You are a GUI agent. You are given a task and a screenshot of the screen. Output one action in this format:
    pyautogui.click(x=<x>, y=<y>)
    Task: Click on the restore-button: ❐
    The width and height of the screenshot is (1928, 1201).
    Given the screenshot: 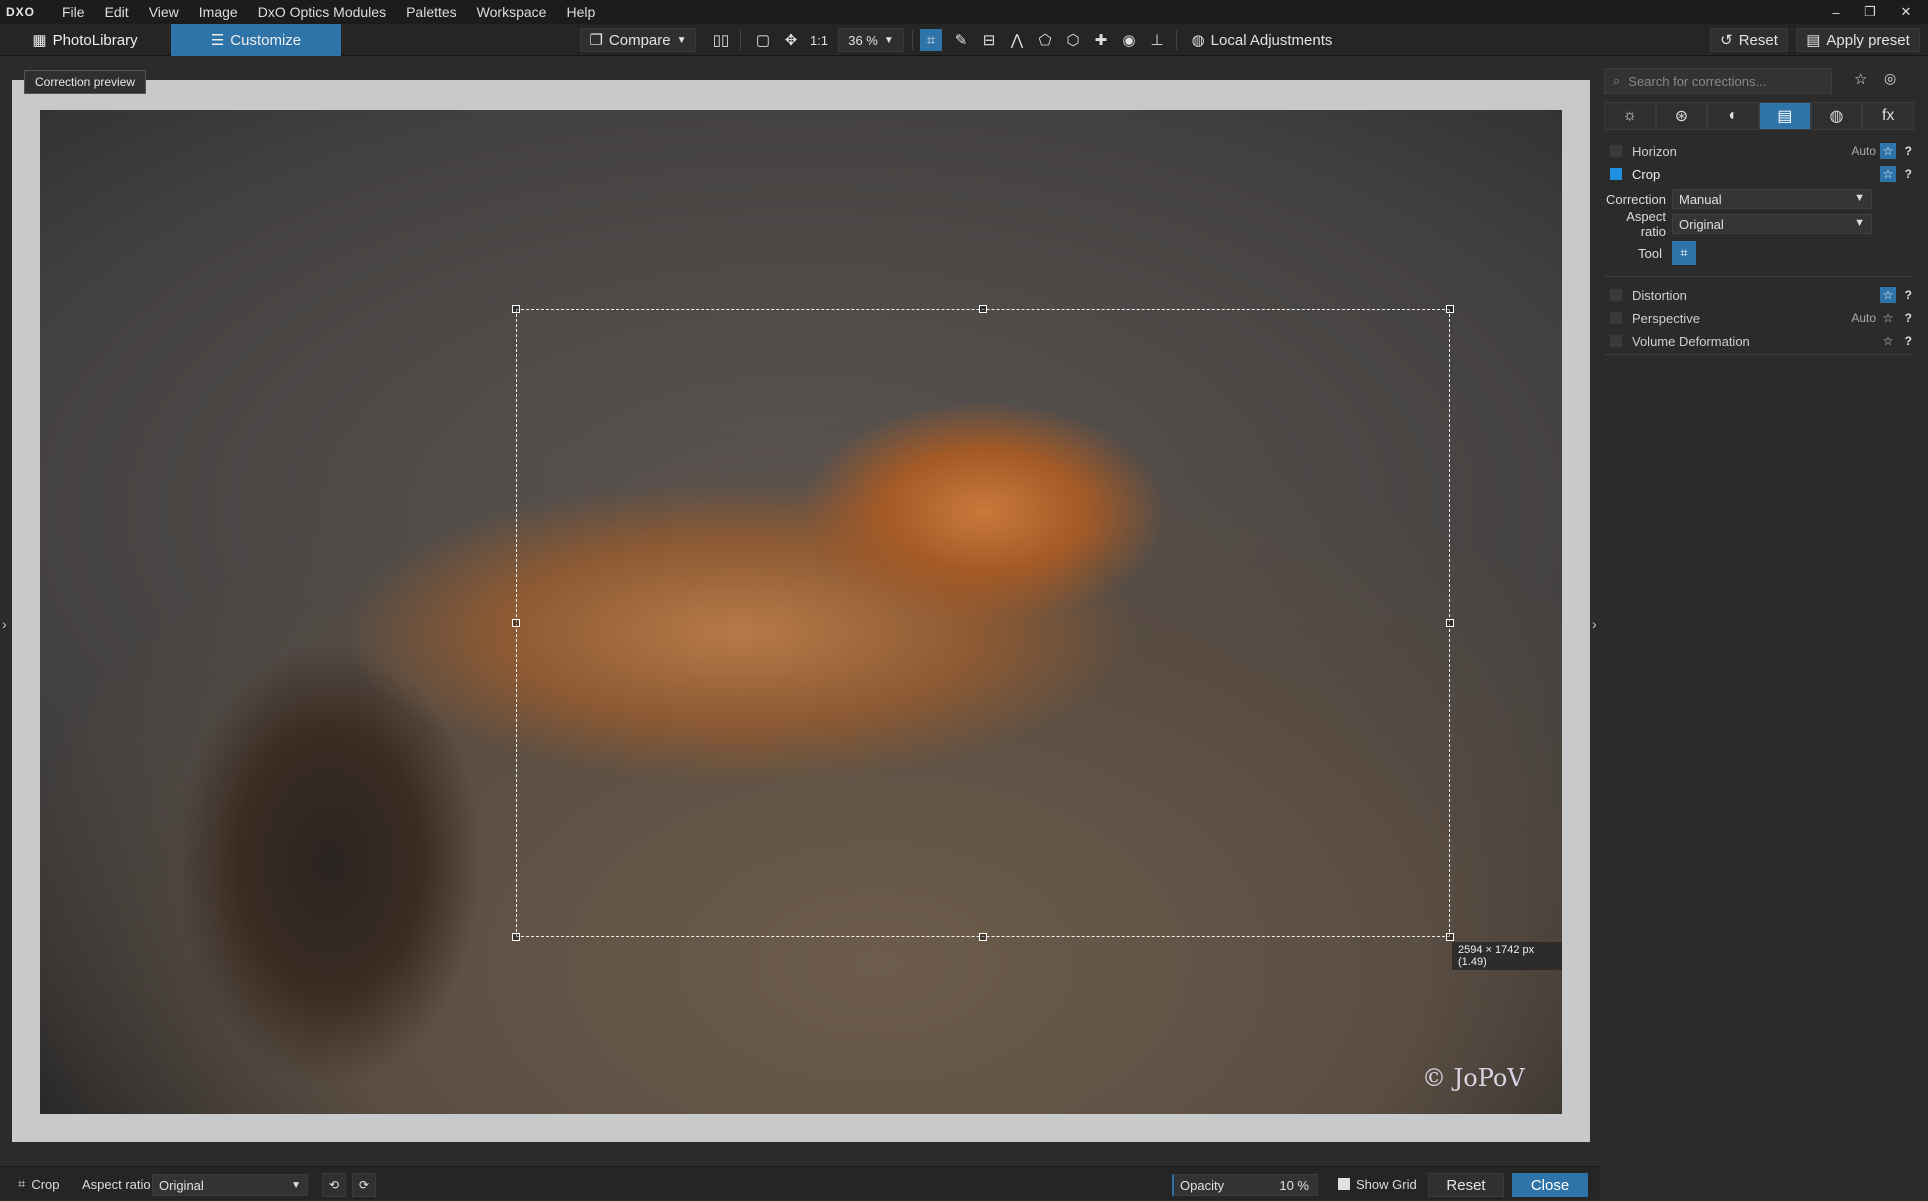 What is the action you would take?
    pyautogui.click(x=1870, y=12)
    